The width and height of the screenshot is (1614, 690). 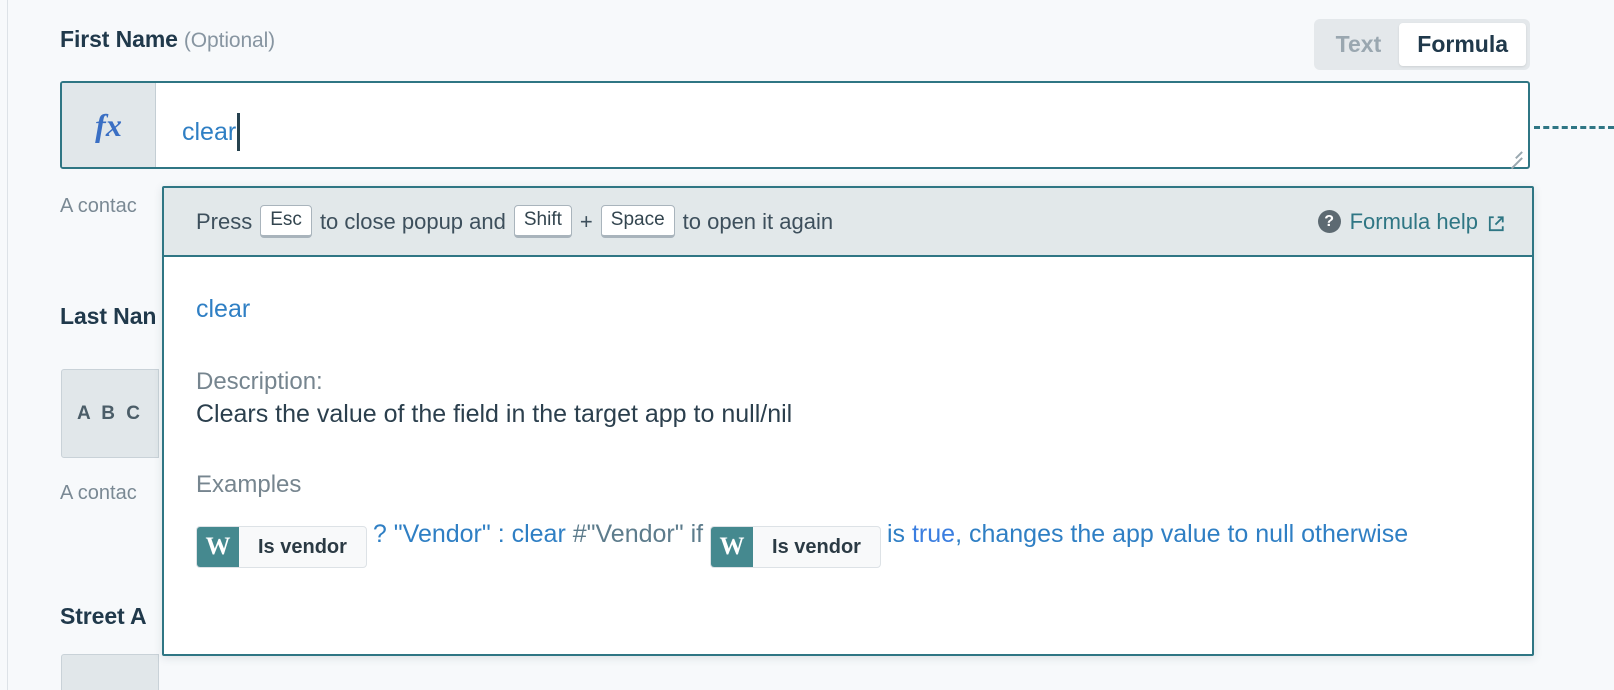 I want to click on mode-toggle-group: Text Formula, so click(x=1421, y=44).